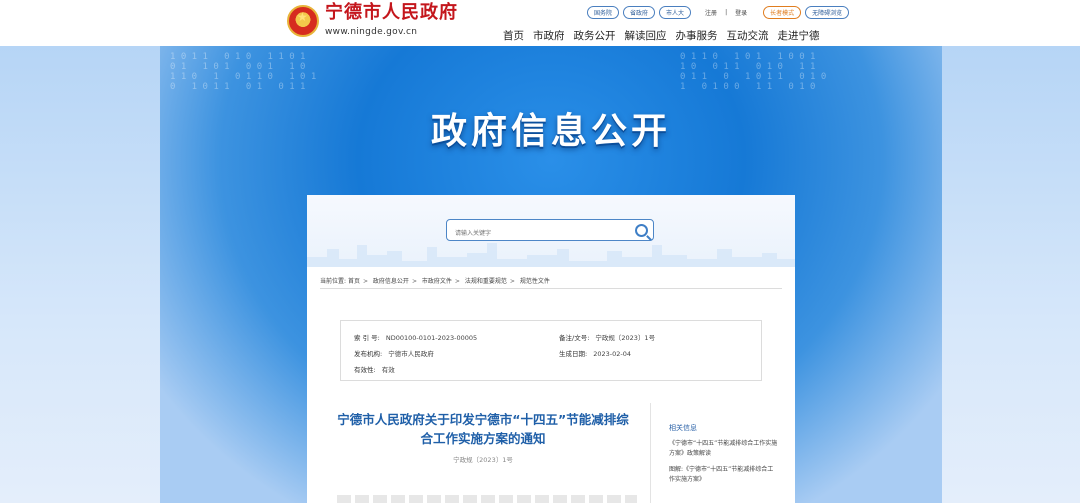  What do you see at coordinates (799, 35) in the screenshot?
I see `nav-about-ningde: 走进宁德` at bounding box center [799, 35].